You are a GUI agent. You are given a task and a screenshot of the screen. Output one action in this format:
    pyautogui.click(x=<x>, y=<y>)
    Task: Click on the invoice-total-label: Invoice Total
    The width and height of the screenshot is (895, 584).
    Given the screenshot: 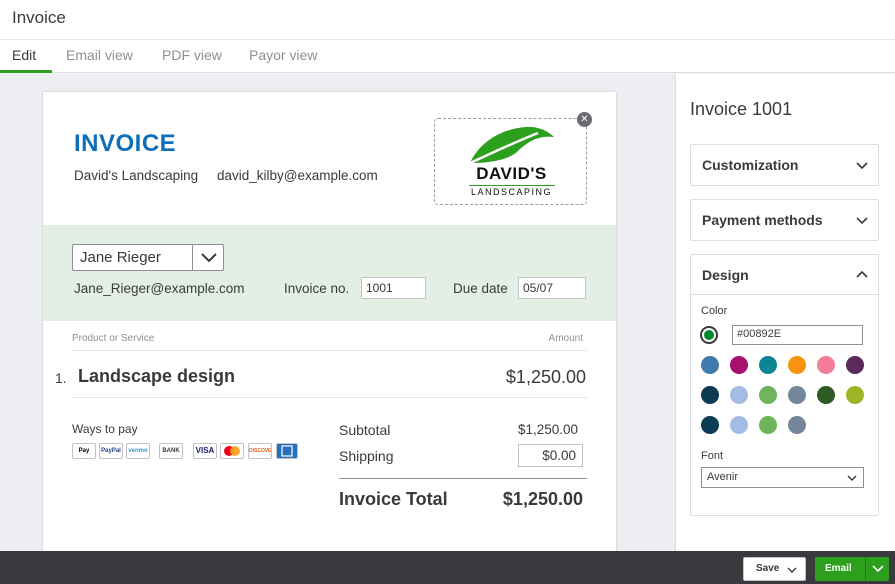 What is the action you would take?
    pyautogui.click(x=393, y=499)
    